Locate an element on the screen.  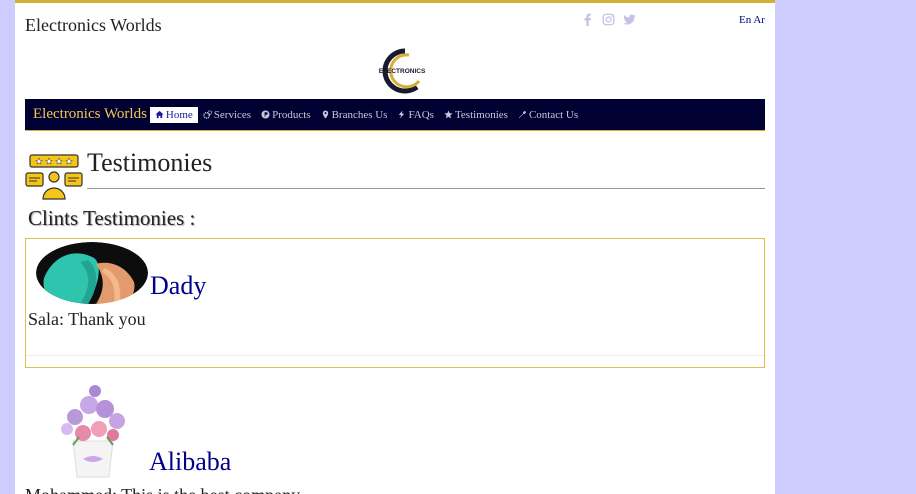
nav-item-label: Branches Us is located at coordinates (359, 114).